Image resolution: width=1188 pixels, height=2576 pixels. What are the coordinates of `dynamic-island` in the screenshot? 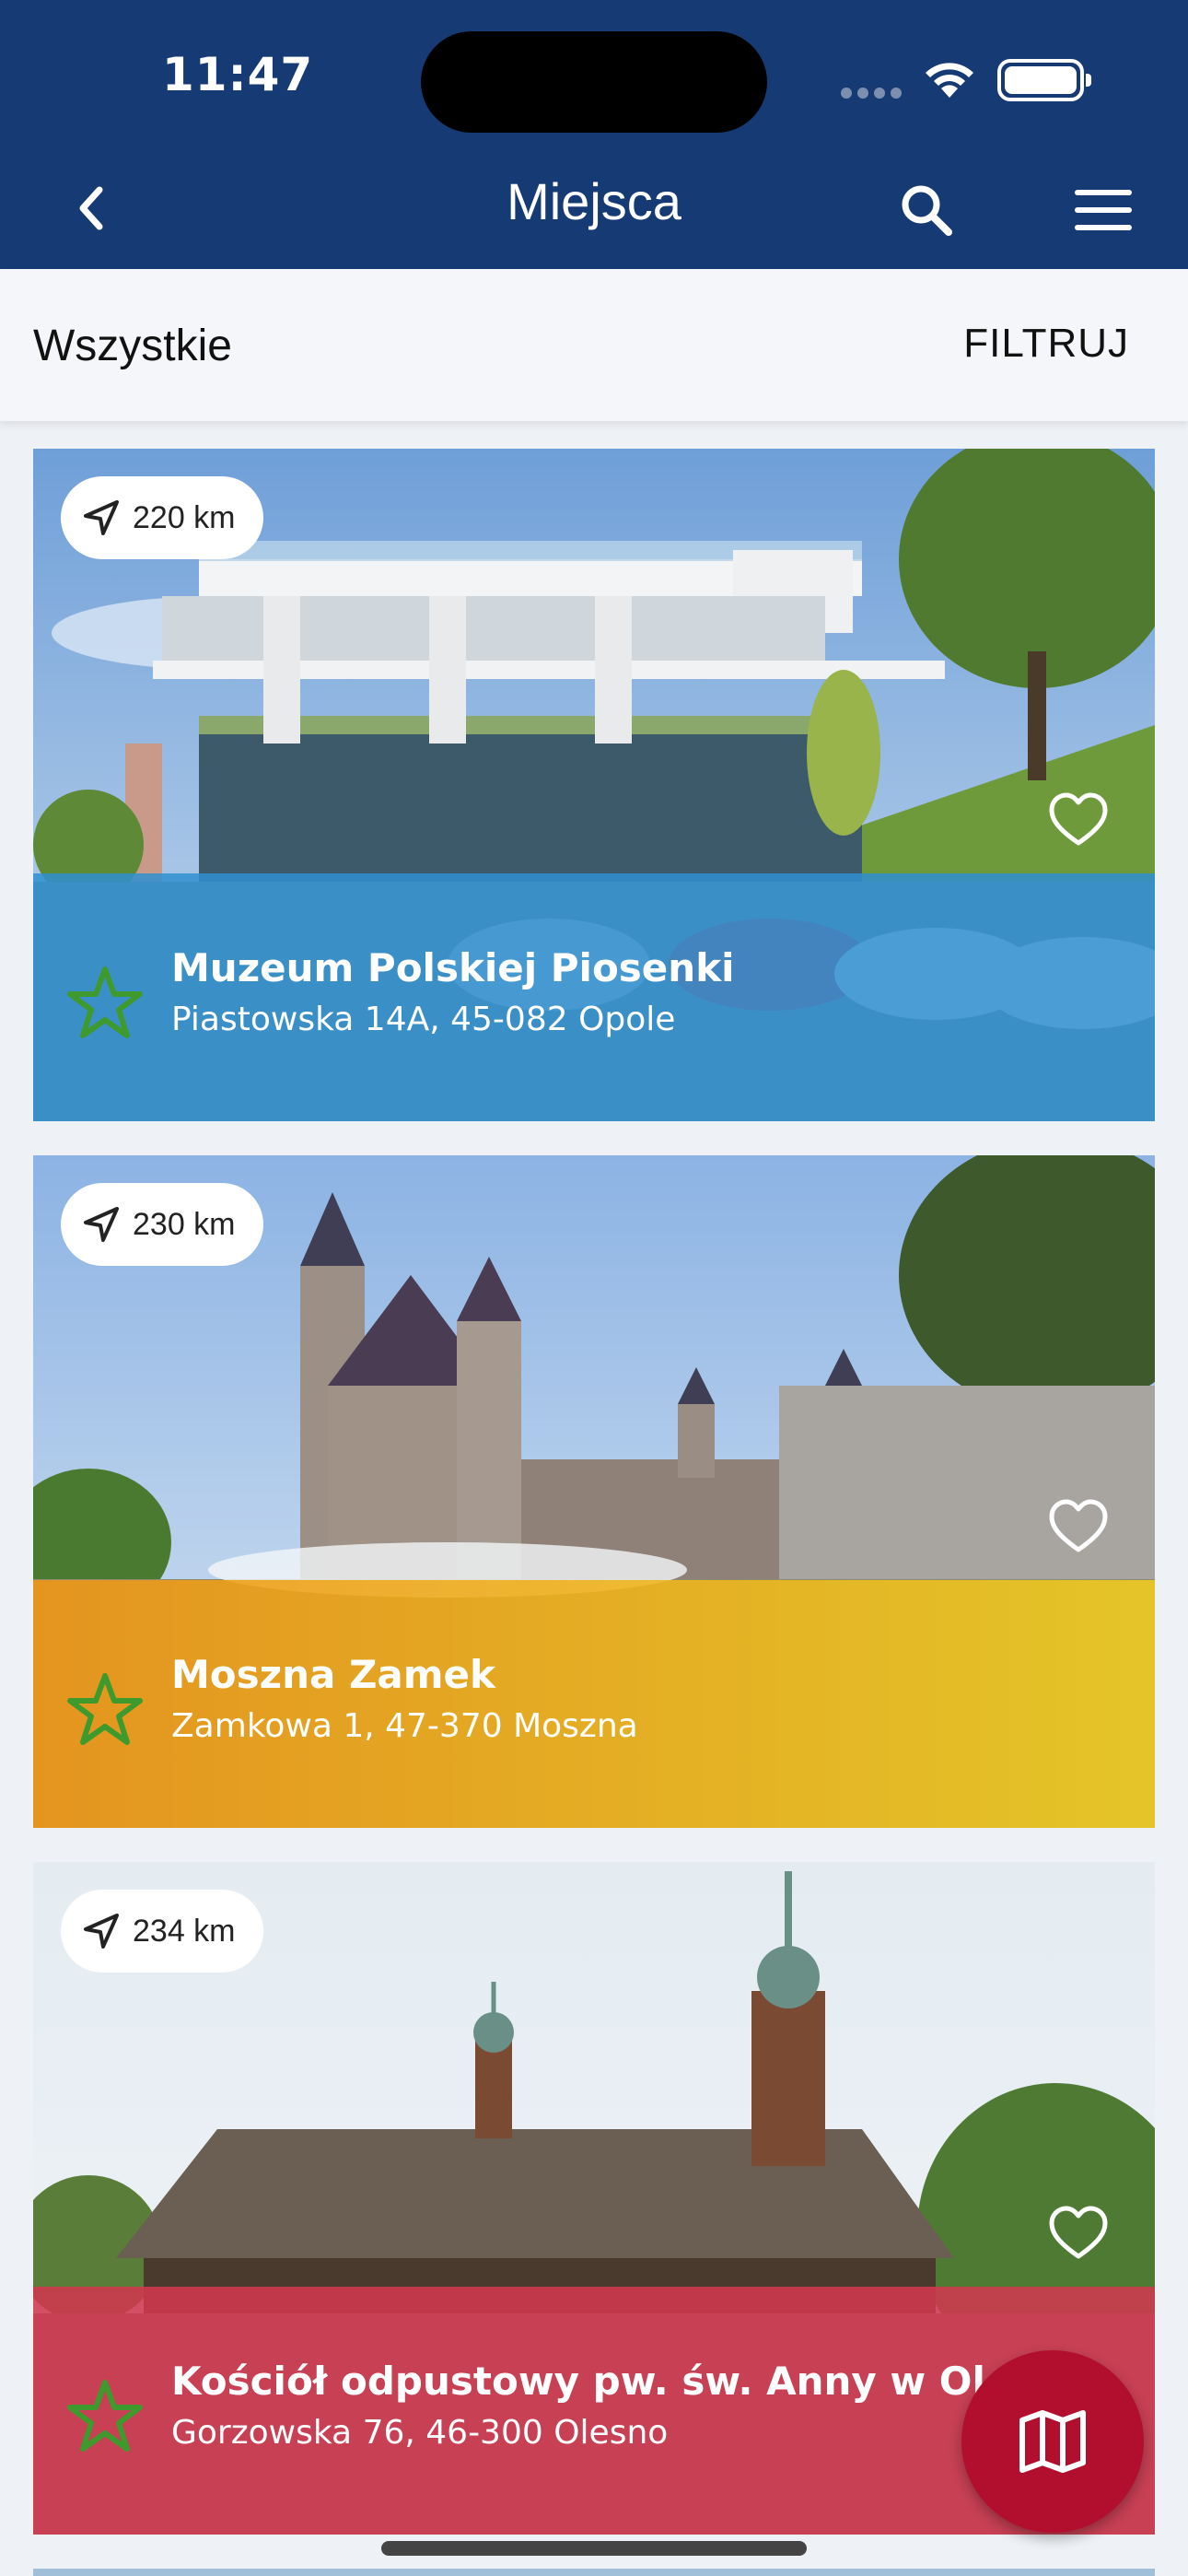 It's located at (594, 82).